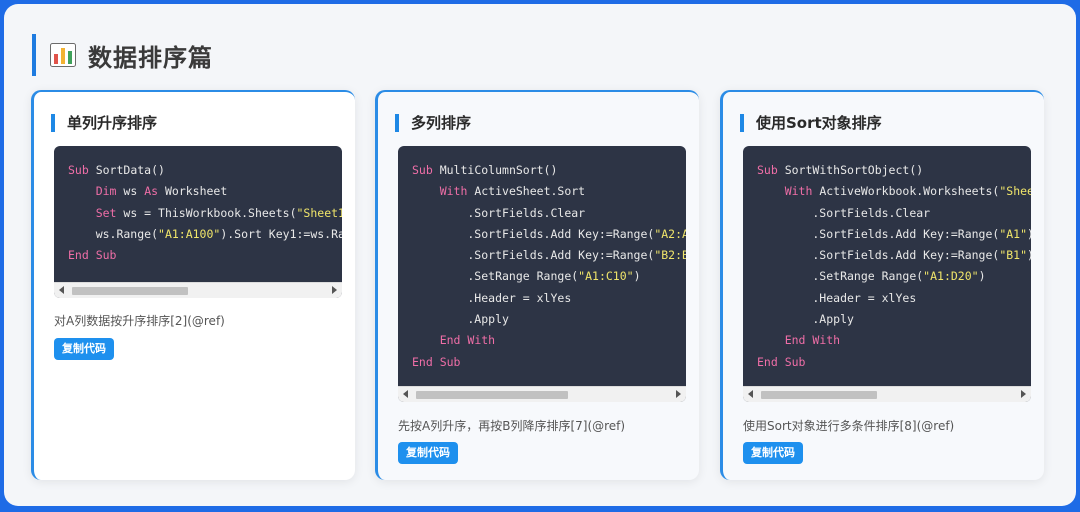 Image resolution: width=1080 pixels, height=512 pixels. Describe the element at coordinates (840, 170) in the screenshot. I see `code-line: Sub SortWithSortObject()` at that location.